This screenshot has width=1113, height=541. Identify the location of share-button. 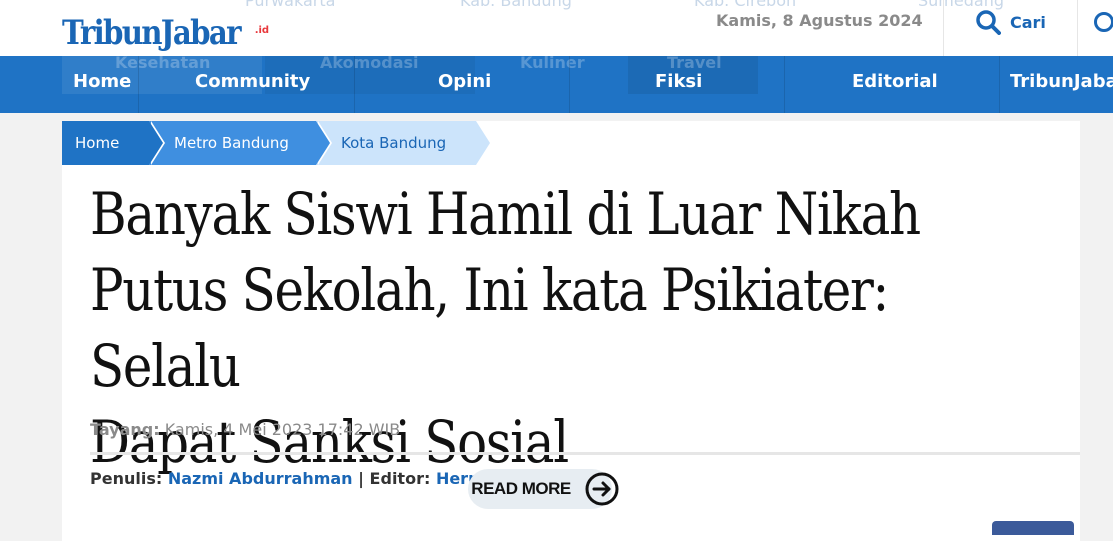
(1033, 528).